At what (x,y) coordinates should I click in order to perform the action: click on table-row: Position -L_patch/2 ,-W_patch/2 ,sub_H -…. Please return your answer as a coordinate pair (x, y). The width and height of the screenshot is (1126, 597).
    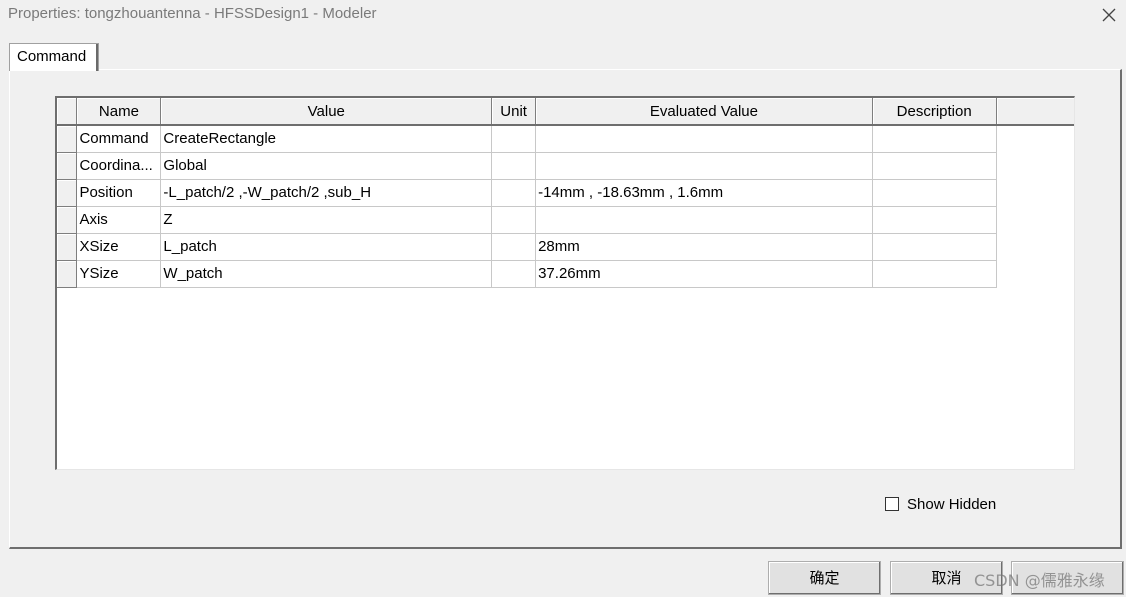
    Looking at the image, I should click on (565, 193).